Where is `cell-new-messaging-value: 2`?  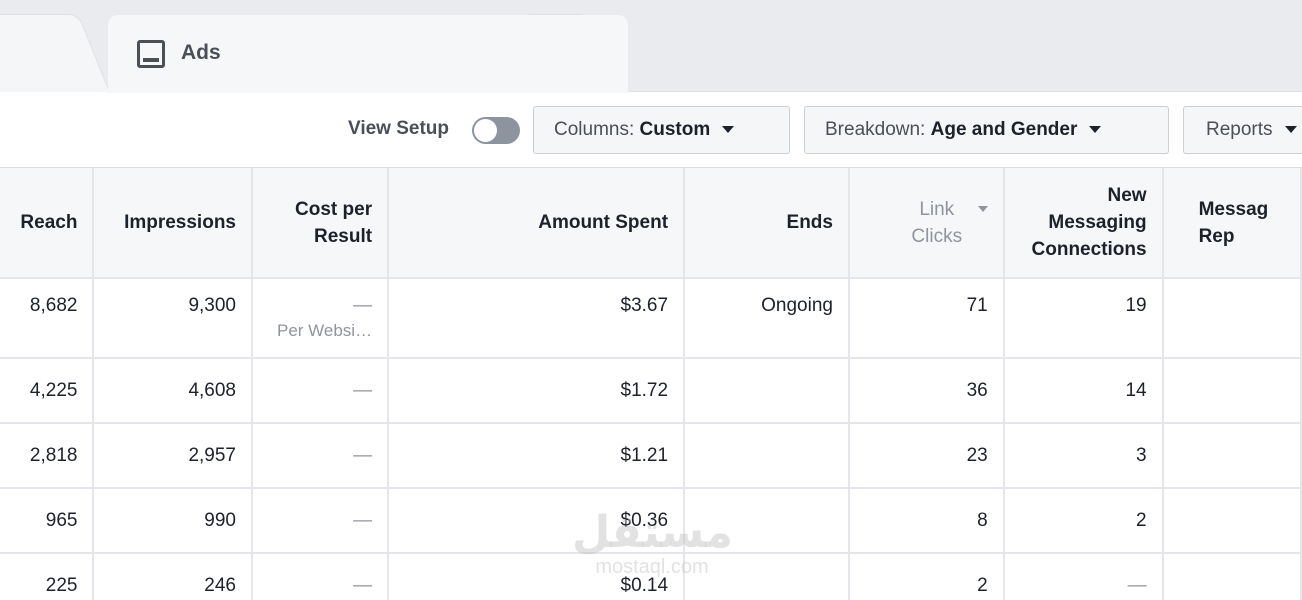
cell-new-messaging-value: 2 is located at coordinates (1141, 520).